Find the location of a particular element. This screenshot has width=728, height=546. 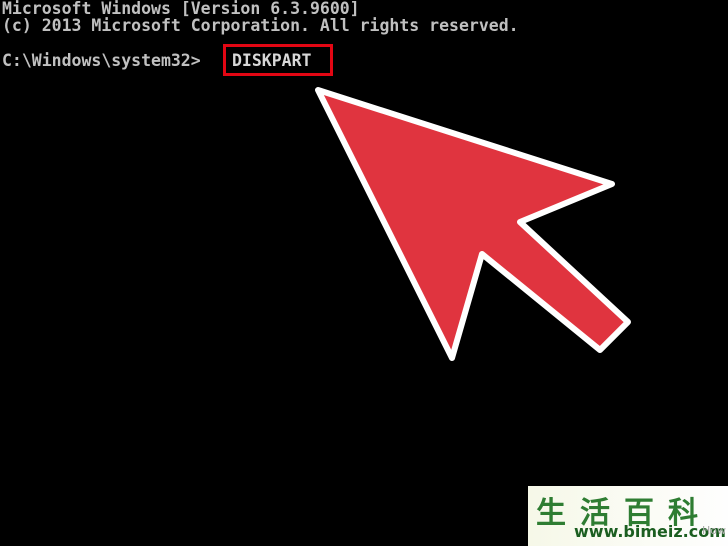

watermark-extra: How is located at coordinates (714, 530).